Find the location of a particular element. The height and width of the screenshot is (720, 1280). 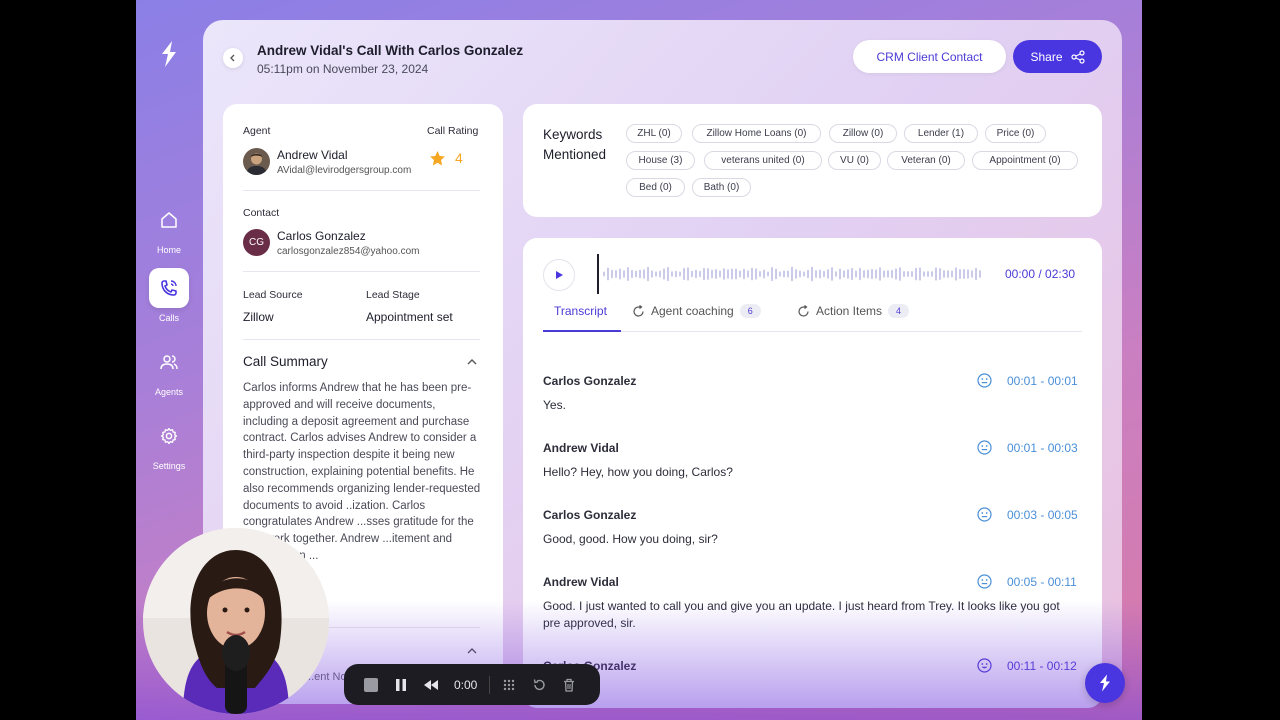

timestamp-range: 00:01 - 00:01 is located at coordinates (1042, 381).